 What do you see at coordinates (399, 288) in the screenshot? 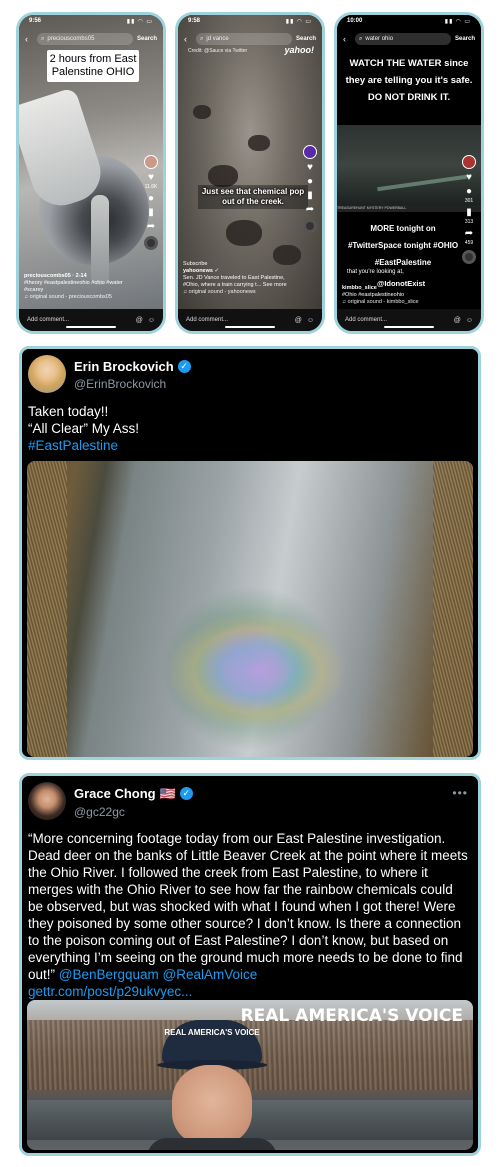
I see `video-user: kimbbo_slice` at bounding box center [399, 288].